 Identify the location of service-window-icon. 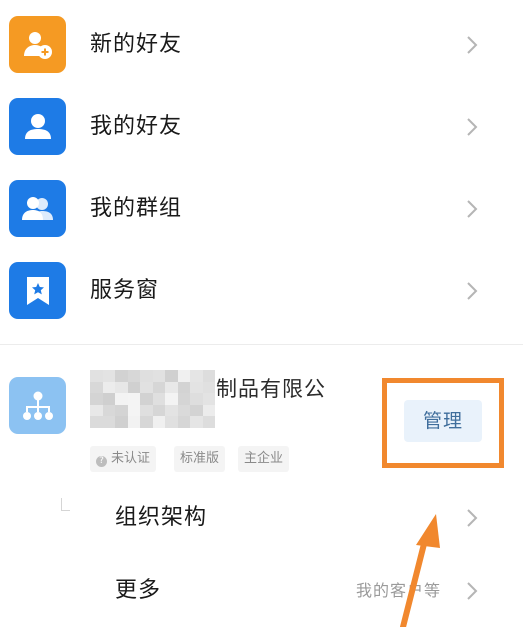
(37, 290).